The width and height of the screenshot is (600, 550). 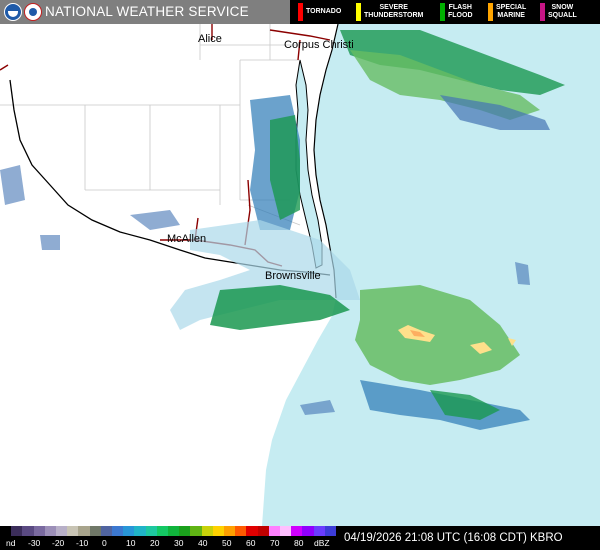 What do you see at coordinates (251, 543) in the screenshot?
I see `dbz-scale-label: 60` at bounding box center [251, 543].